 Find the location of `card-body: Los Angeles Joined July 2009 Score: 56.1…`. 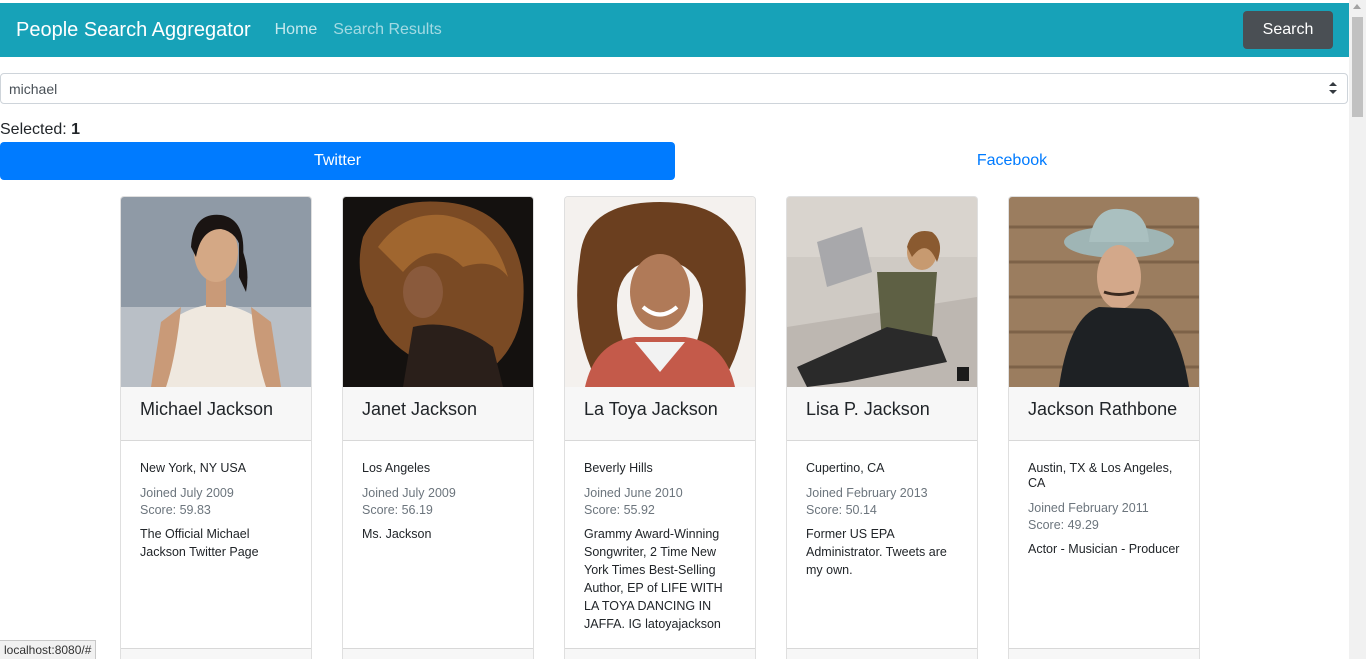

card-body: Los Angeles Joined July 2009 Score: 56.1… is located at coordinates (438, 502).